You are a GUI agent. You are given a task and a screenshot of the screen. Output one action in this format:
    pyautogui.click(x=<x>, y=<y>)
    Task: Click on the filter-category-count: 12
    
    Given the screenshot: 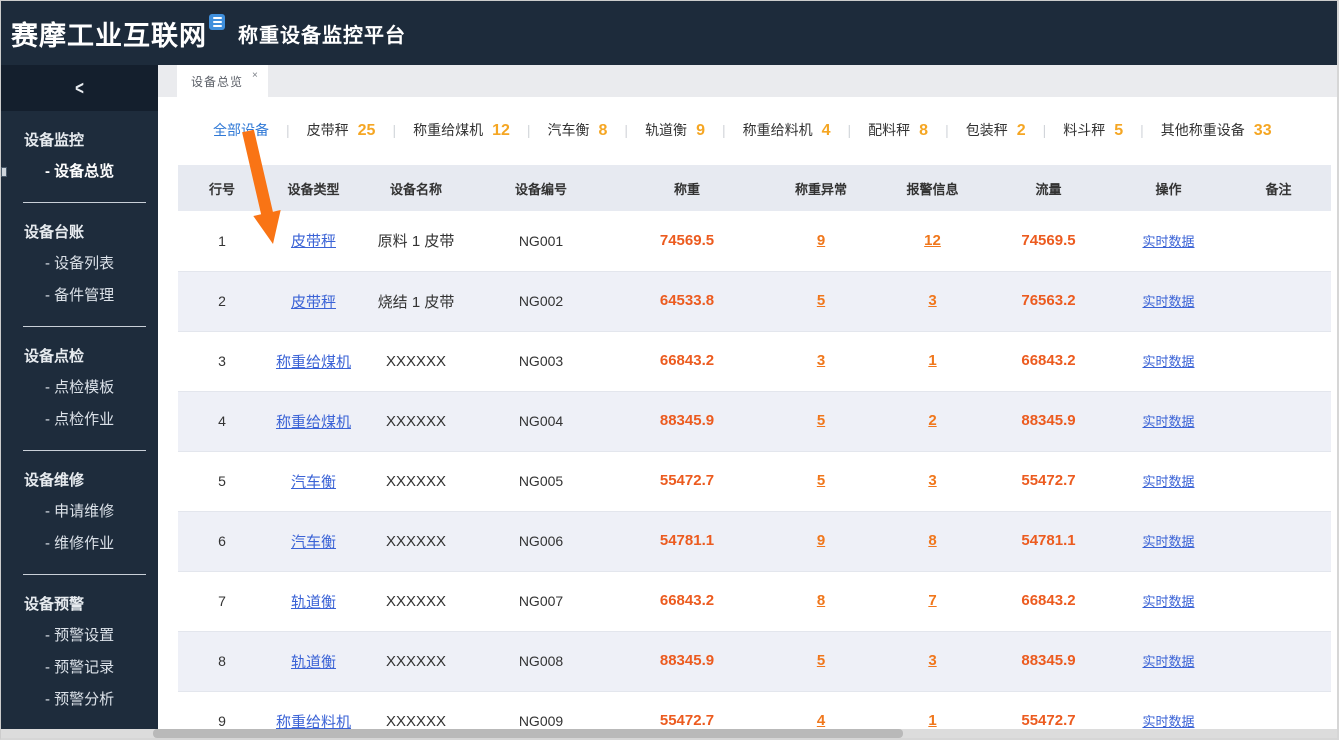 What is the action you would take?
    pyautogui.click(x=501, y=130)
    